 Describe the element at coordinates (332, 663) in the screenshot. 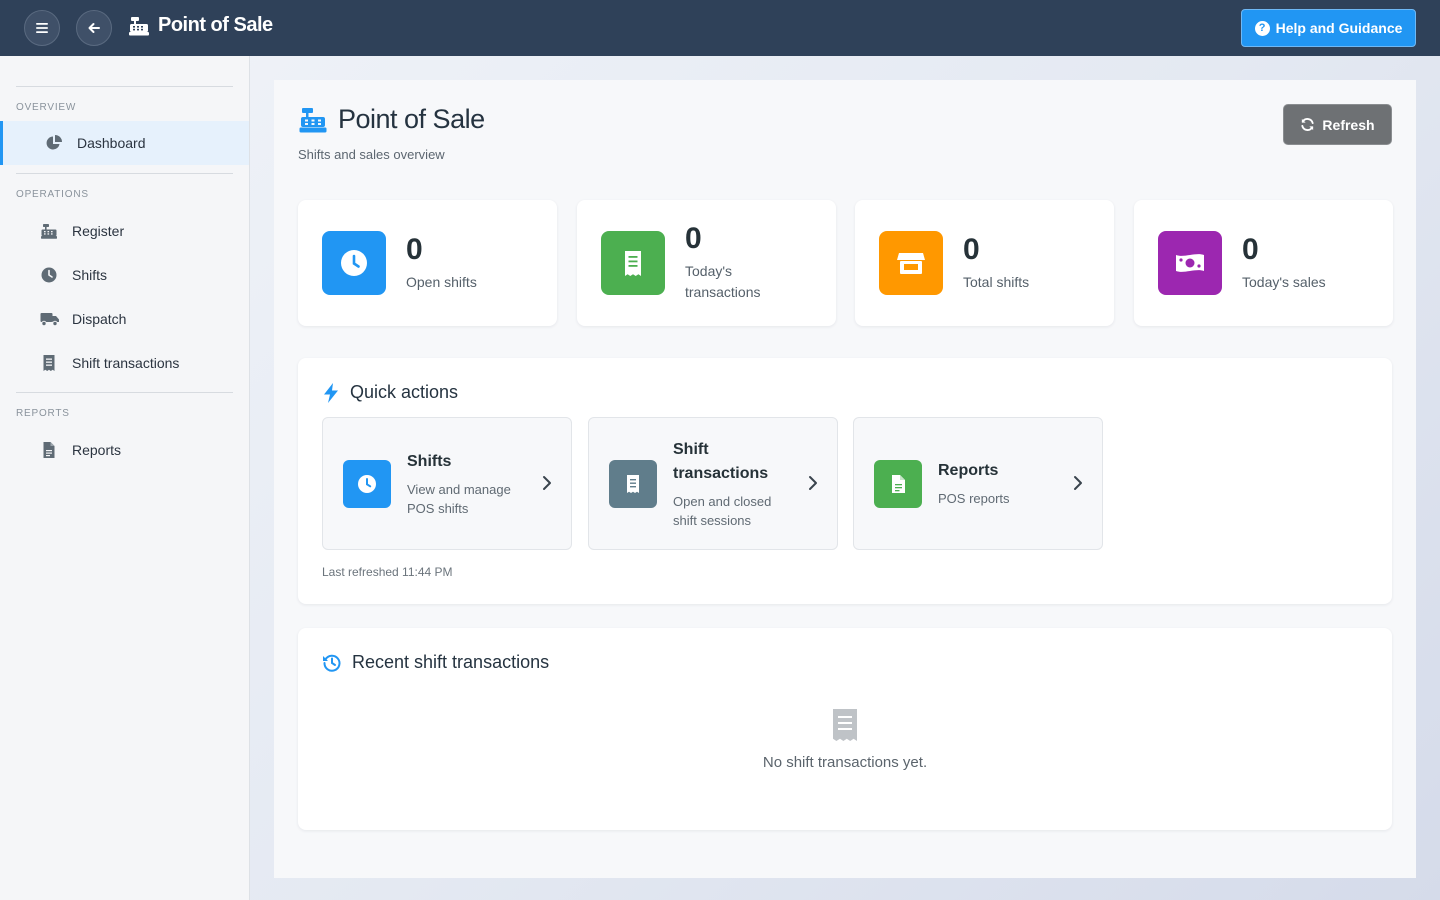

I see `history-icon` at that location.